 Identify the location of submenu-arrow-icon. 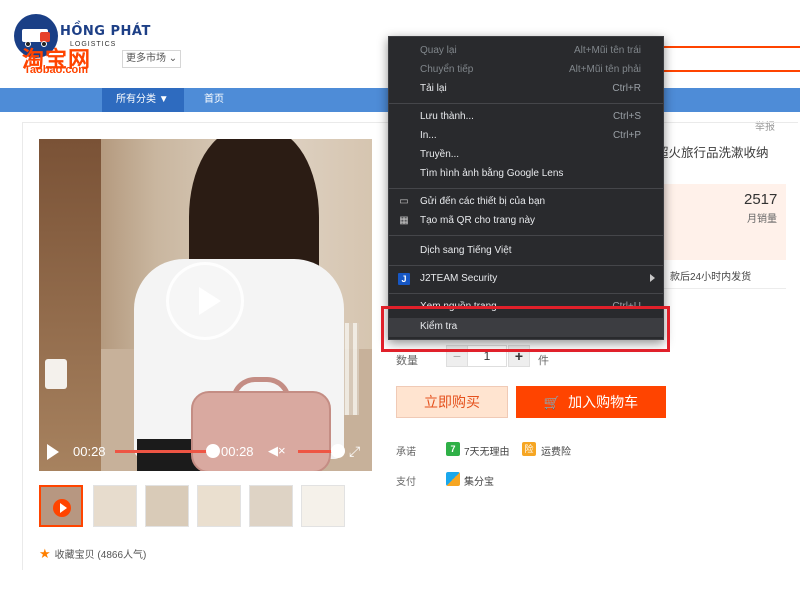
(652, 278).